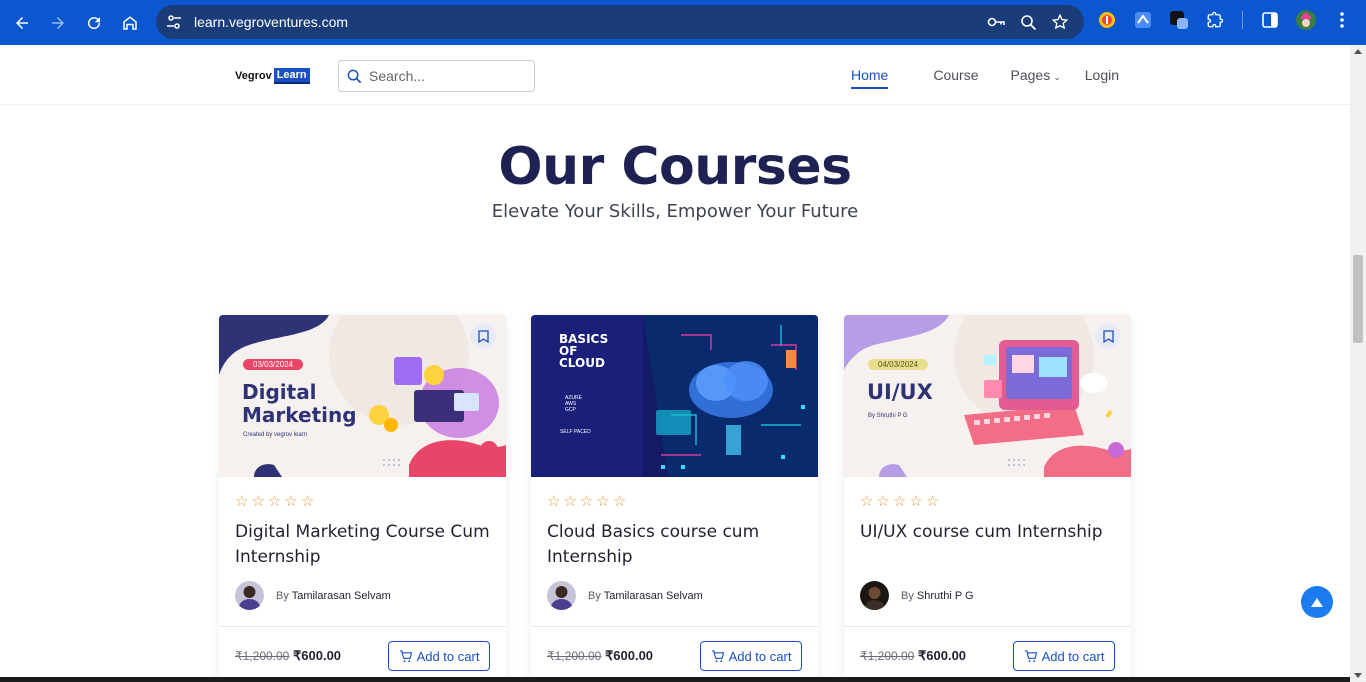 This screenshot has width=1366, height=682. Describe the element at coordinates (1057, 77) in the screenshot. I see `chevron-down-icon: ⌄` at that location.